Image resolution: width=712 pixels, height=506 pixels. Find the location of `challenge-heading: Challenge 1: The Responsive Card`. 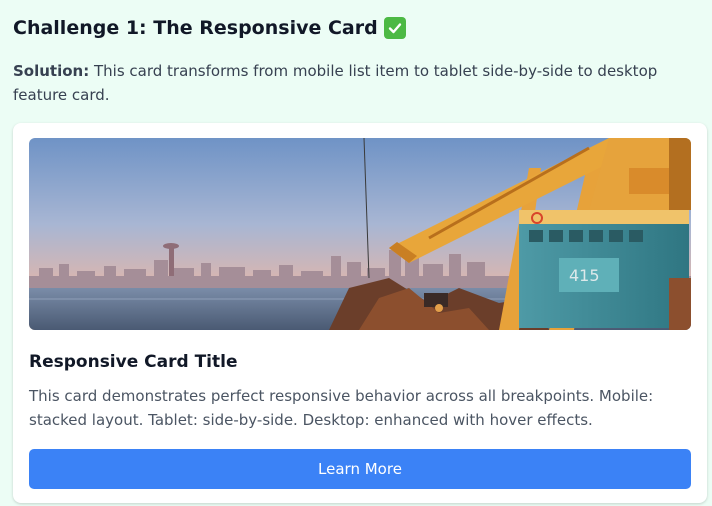

challenge-heading: Challenge 1: The Responsive Card is located at coordinates (360, 28).